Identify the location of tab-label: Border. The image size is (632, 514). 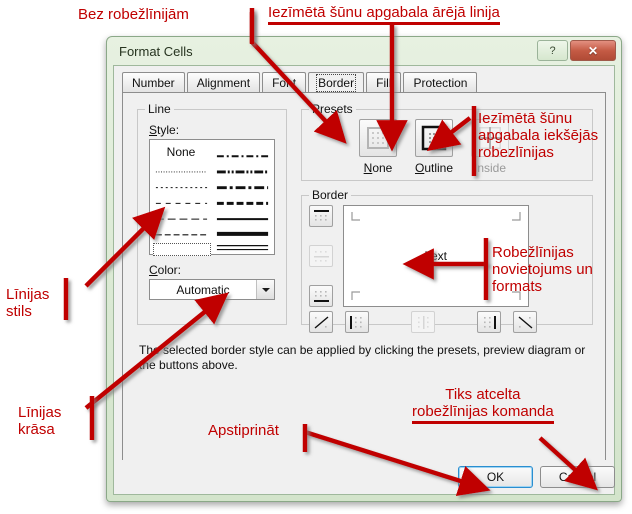
(336, 82).